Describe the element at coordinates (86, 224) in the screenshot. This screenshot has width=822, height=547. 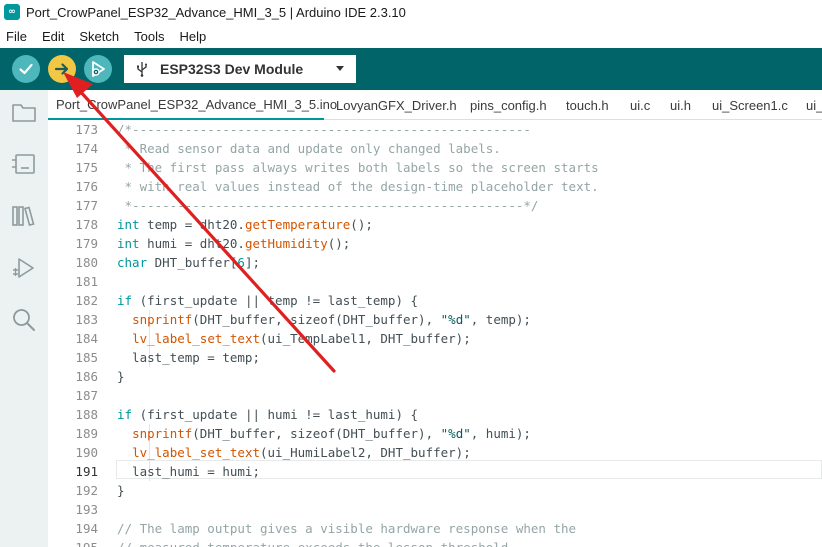
I see `line-number: 178` at that location.